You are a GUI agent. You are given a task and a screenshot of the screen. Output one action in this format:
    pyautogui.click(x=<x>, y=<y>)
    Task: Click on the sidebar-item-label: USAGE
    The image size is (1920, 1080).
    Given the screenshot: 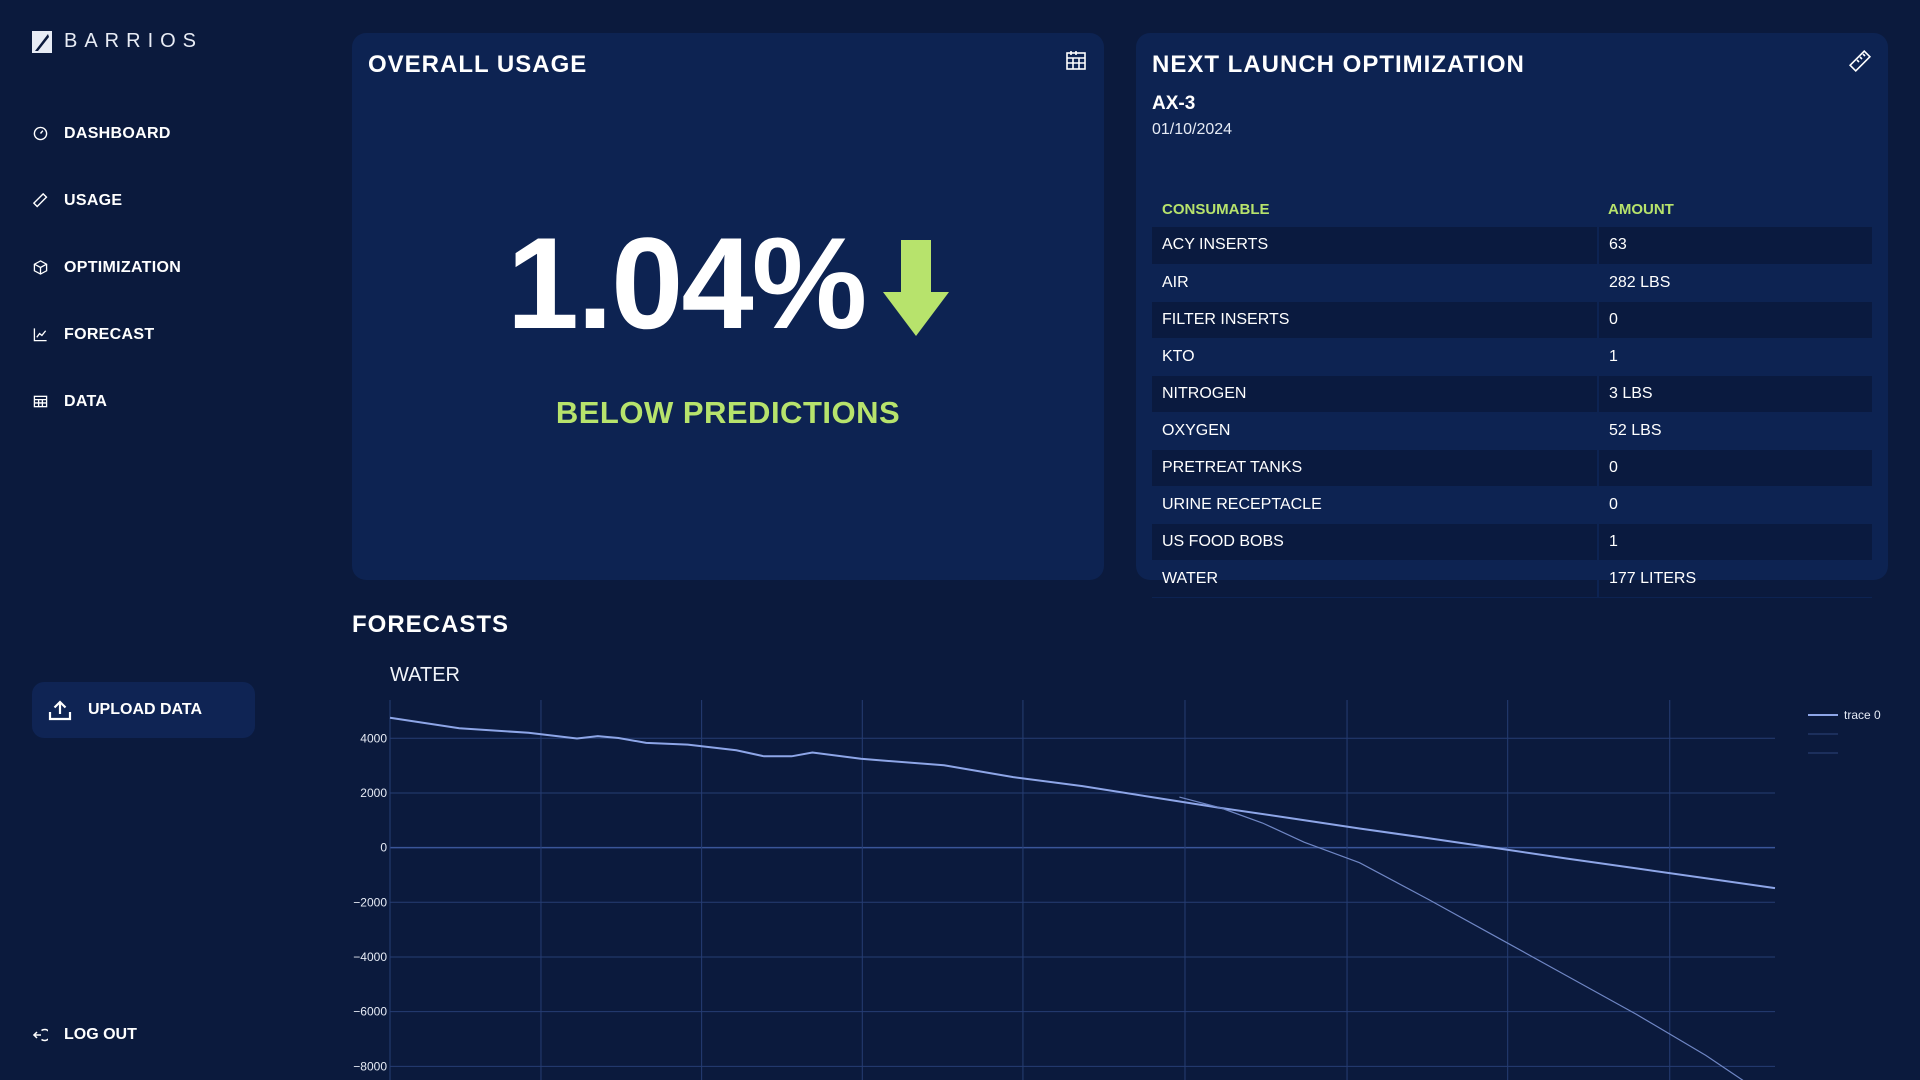 What is the action you would take?
    pyautogui.click(x=93, y=200)
    